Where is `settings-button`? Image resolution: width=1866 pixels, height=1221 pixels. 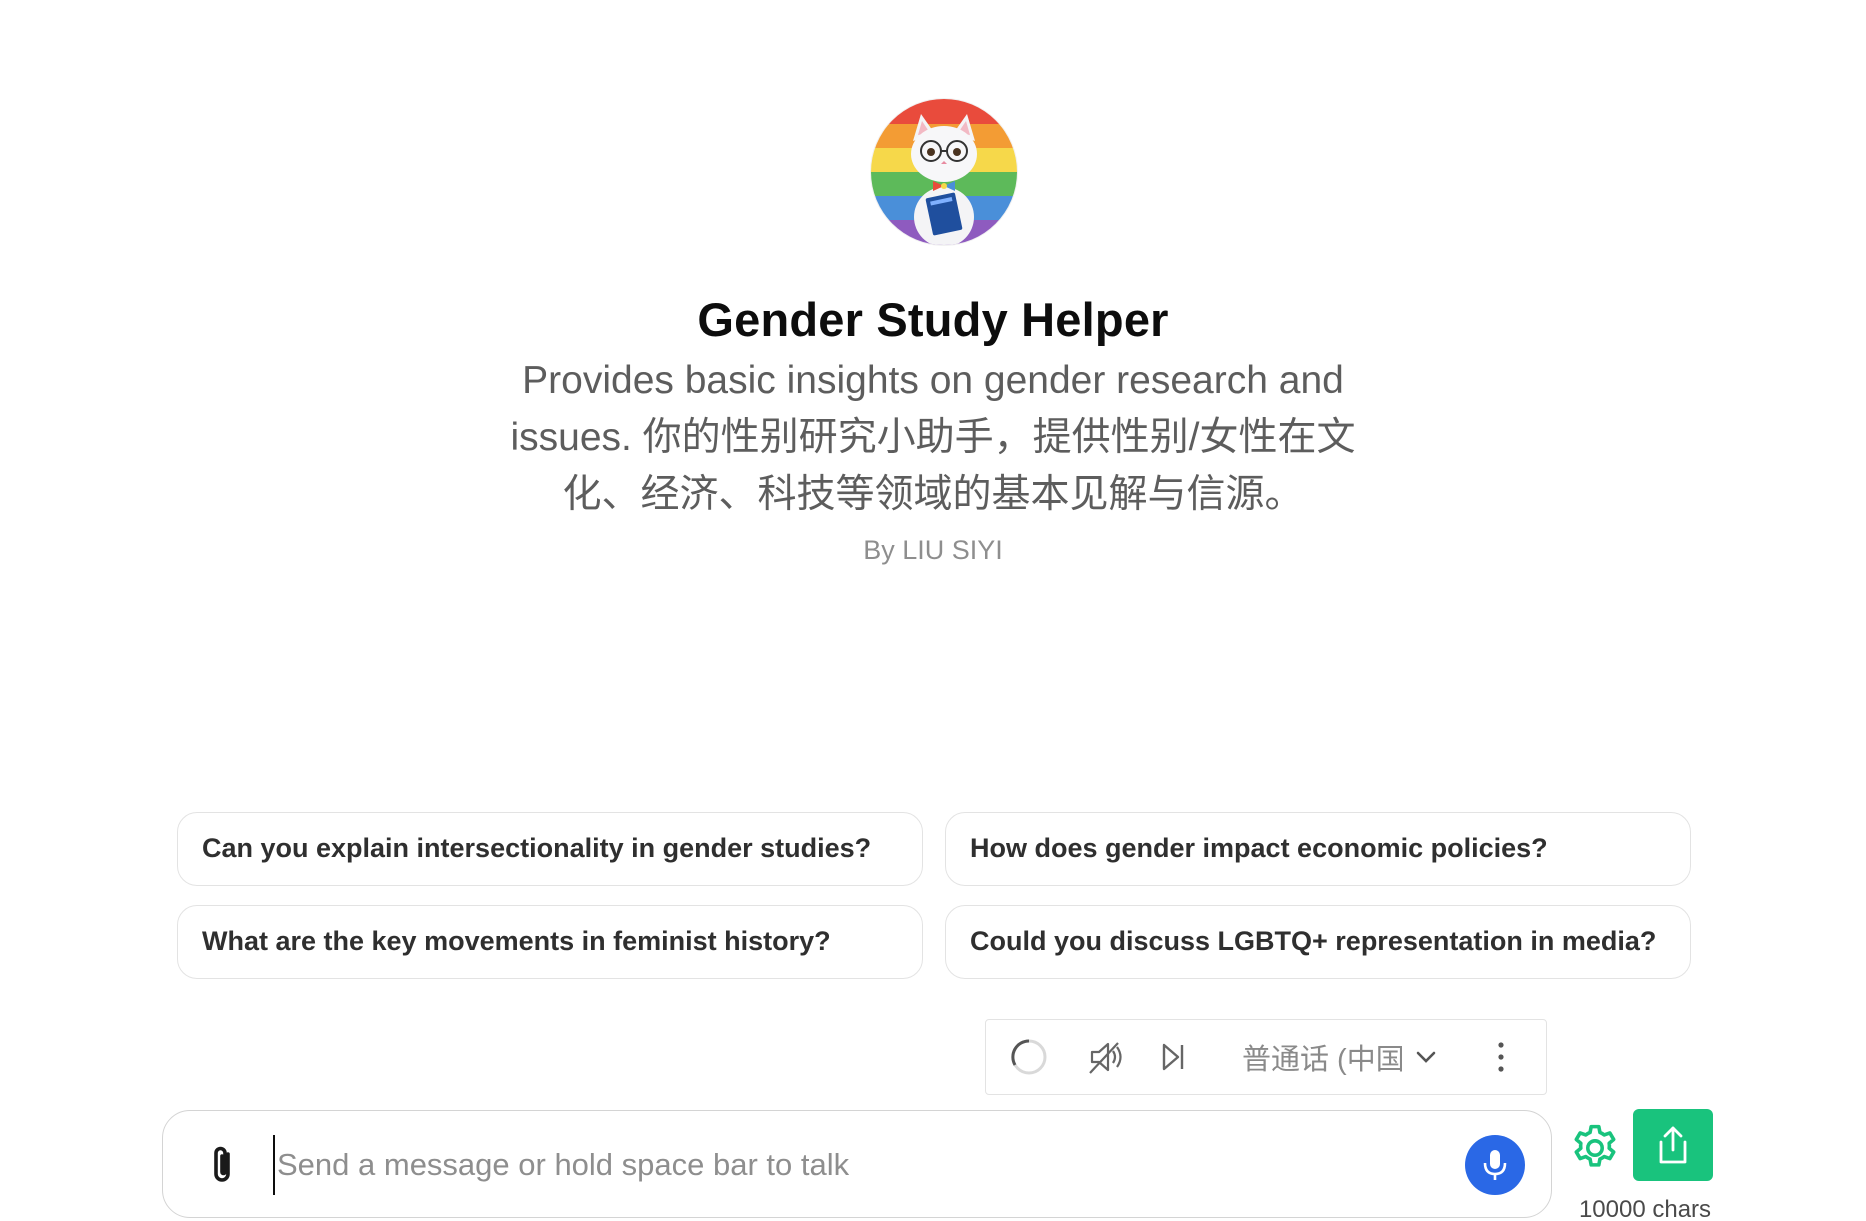 settings-button is located at coordinates (1595, 1148).